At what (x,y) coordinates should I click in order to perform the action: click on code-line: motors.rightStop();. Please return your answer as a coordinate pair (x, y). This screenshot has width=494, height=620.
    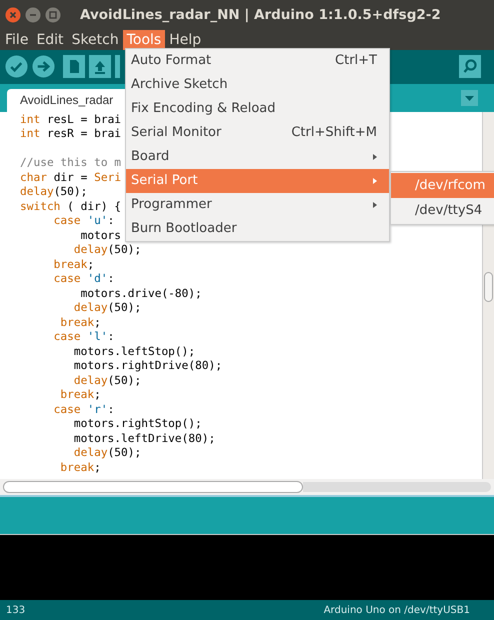
    Looking at the image, I should click on (137, 423).